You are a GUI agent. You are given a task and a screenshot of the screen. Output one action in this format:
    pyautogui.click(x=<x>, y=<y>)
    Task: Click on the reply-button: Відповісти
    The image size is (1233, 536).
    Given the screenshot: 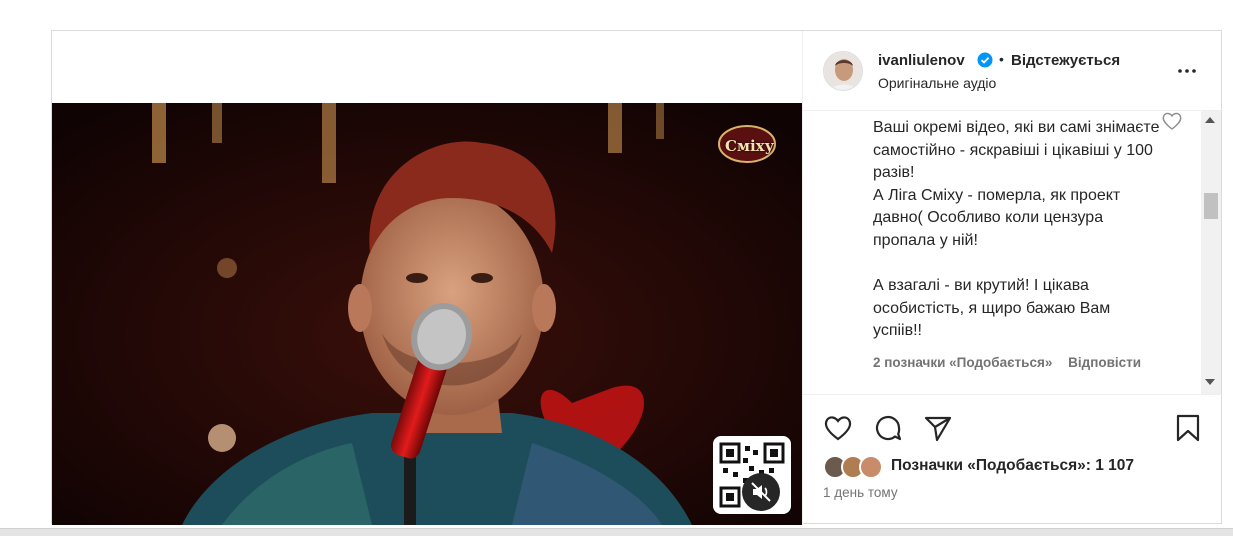 What is the action you would take?
    pyautogui.click(x=1104, y=362)
    